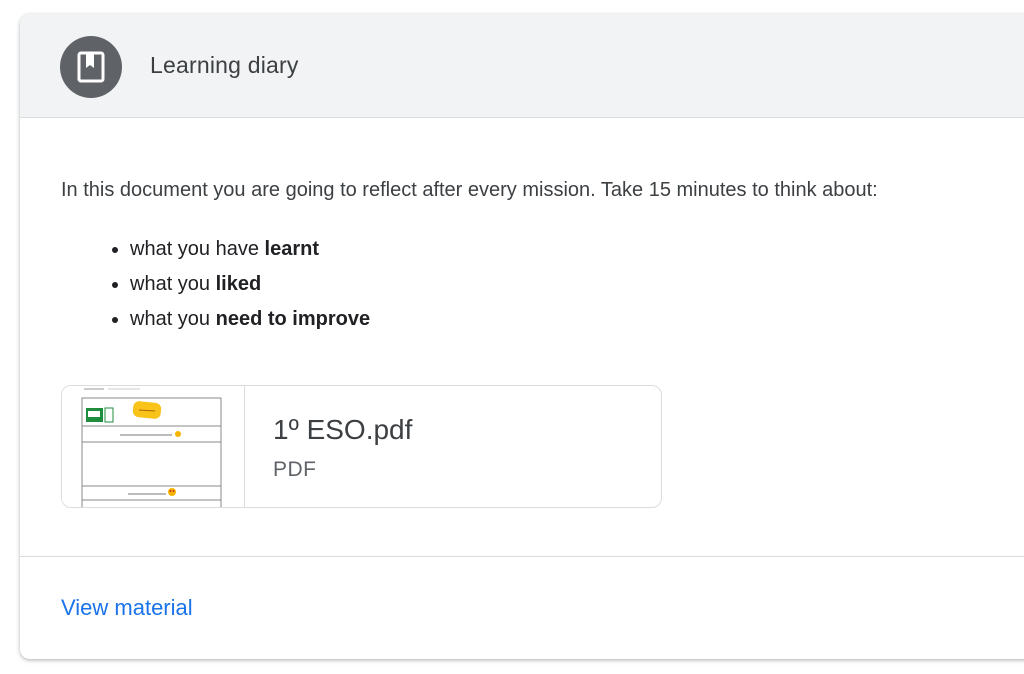 Image resolution: width=1024 pixels, height=674 pixels. What do you see at coordinates (153, 446) in the screenshot?
I see `pdf-preview-thumbnail` at bounding box center [153, 446].